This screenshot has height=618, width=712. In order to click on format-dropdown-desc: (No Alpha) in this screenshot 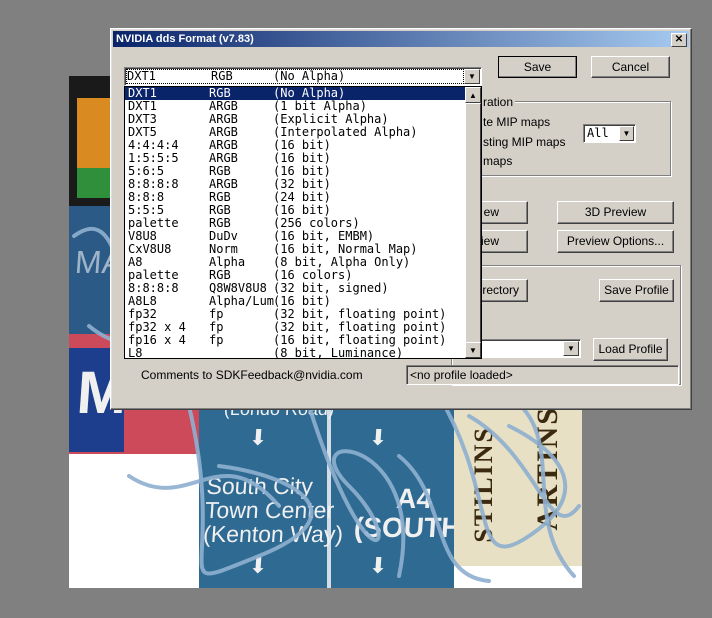, I will do `click(309, 76)`.